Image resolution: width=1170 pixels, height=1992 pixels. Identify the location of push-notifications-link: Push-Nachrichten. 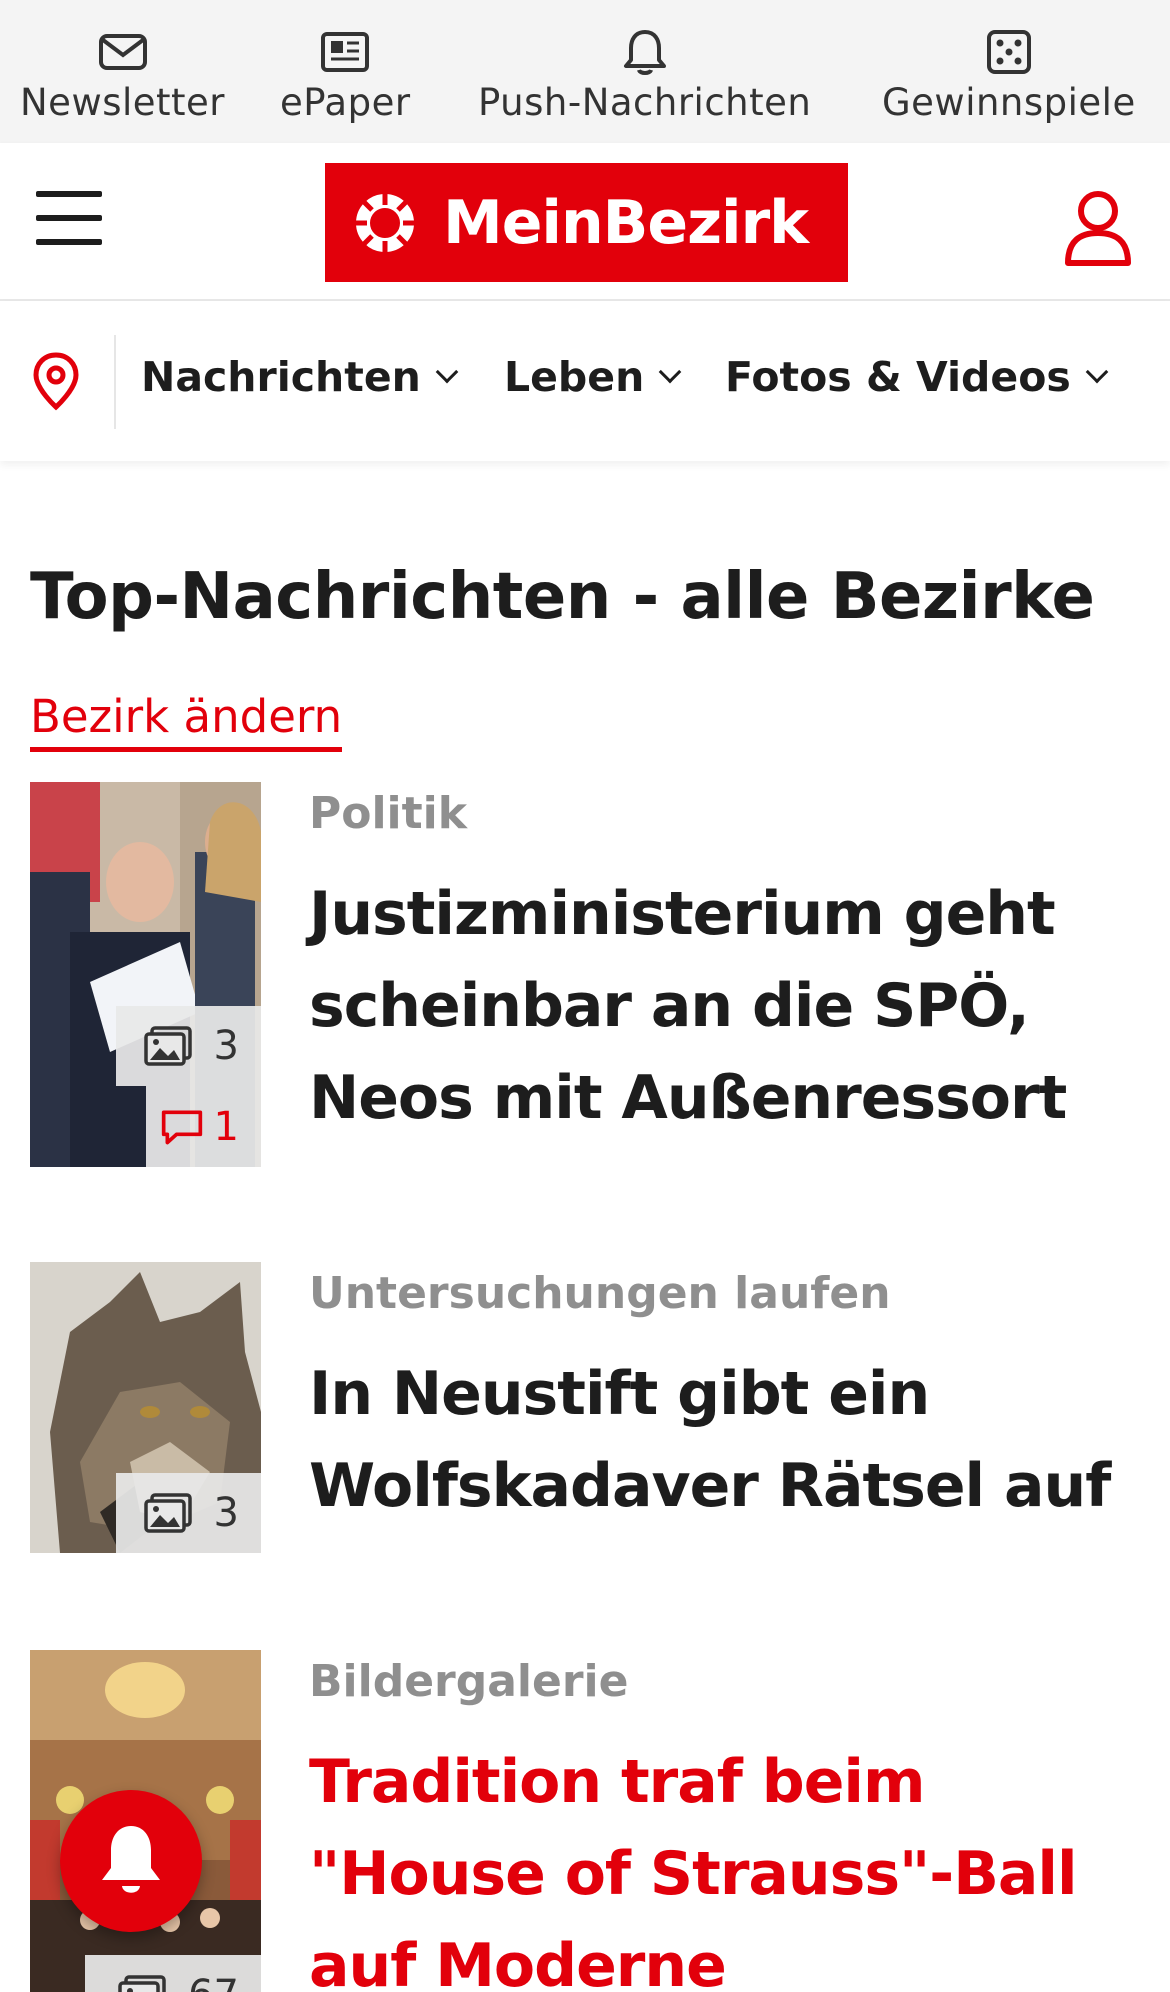
(644, 75).